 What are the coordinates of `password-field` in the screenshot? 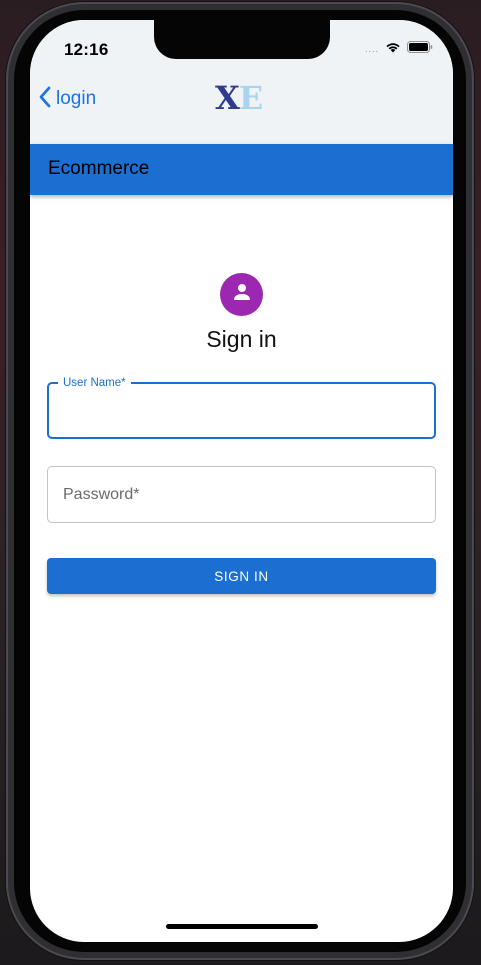 It's located at (241, 494).